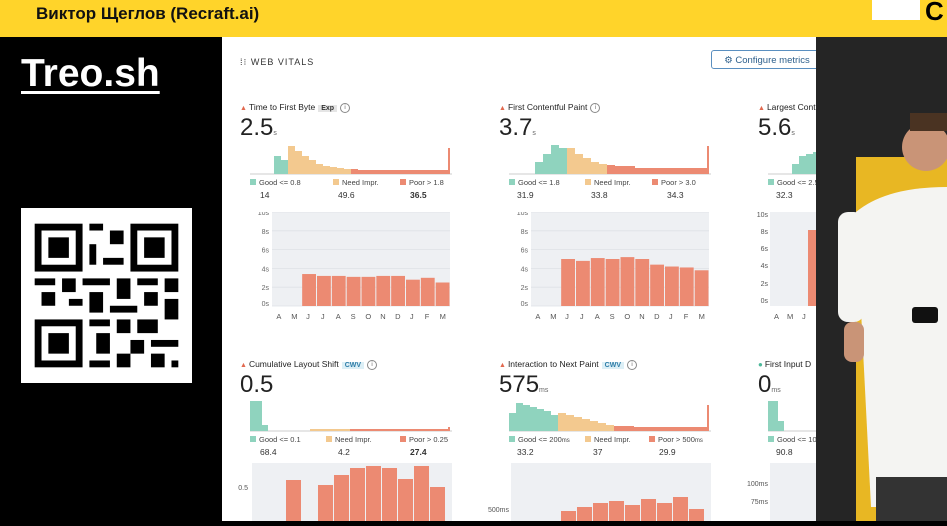 This screenshot has height=526, width=947. Describe the element at coordinates (599, 195) in the screenshot. I see `need-percent: 33.8` at that location.